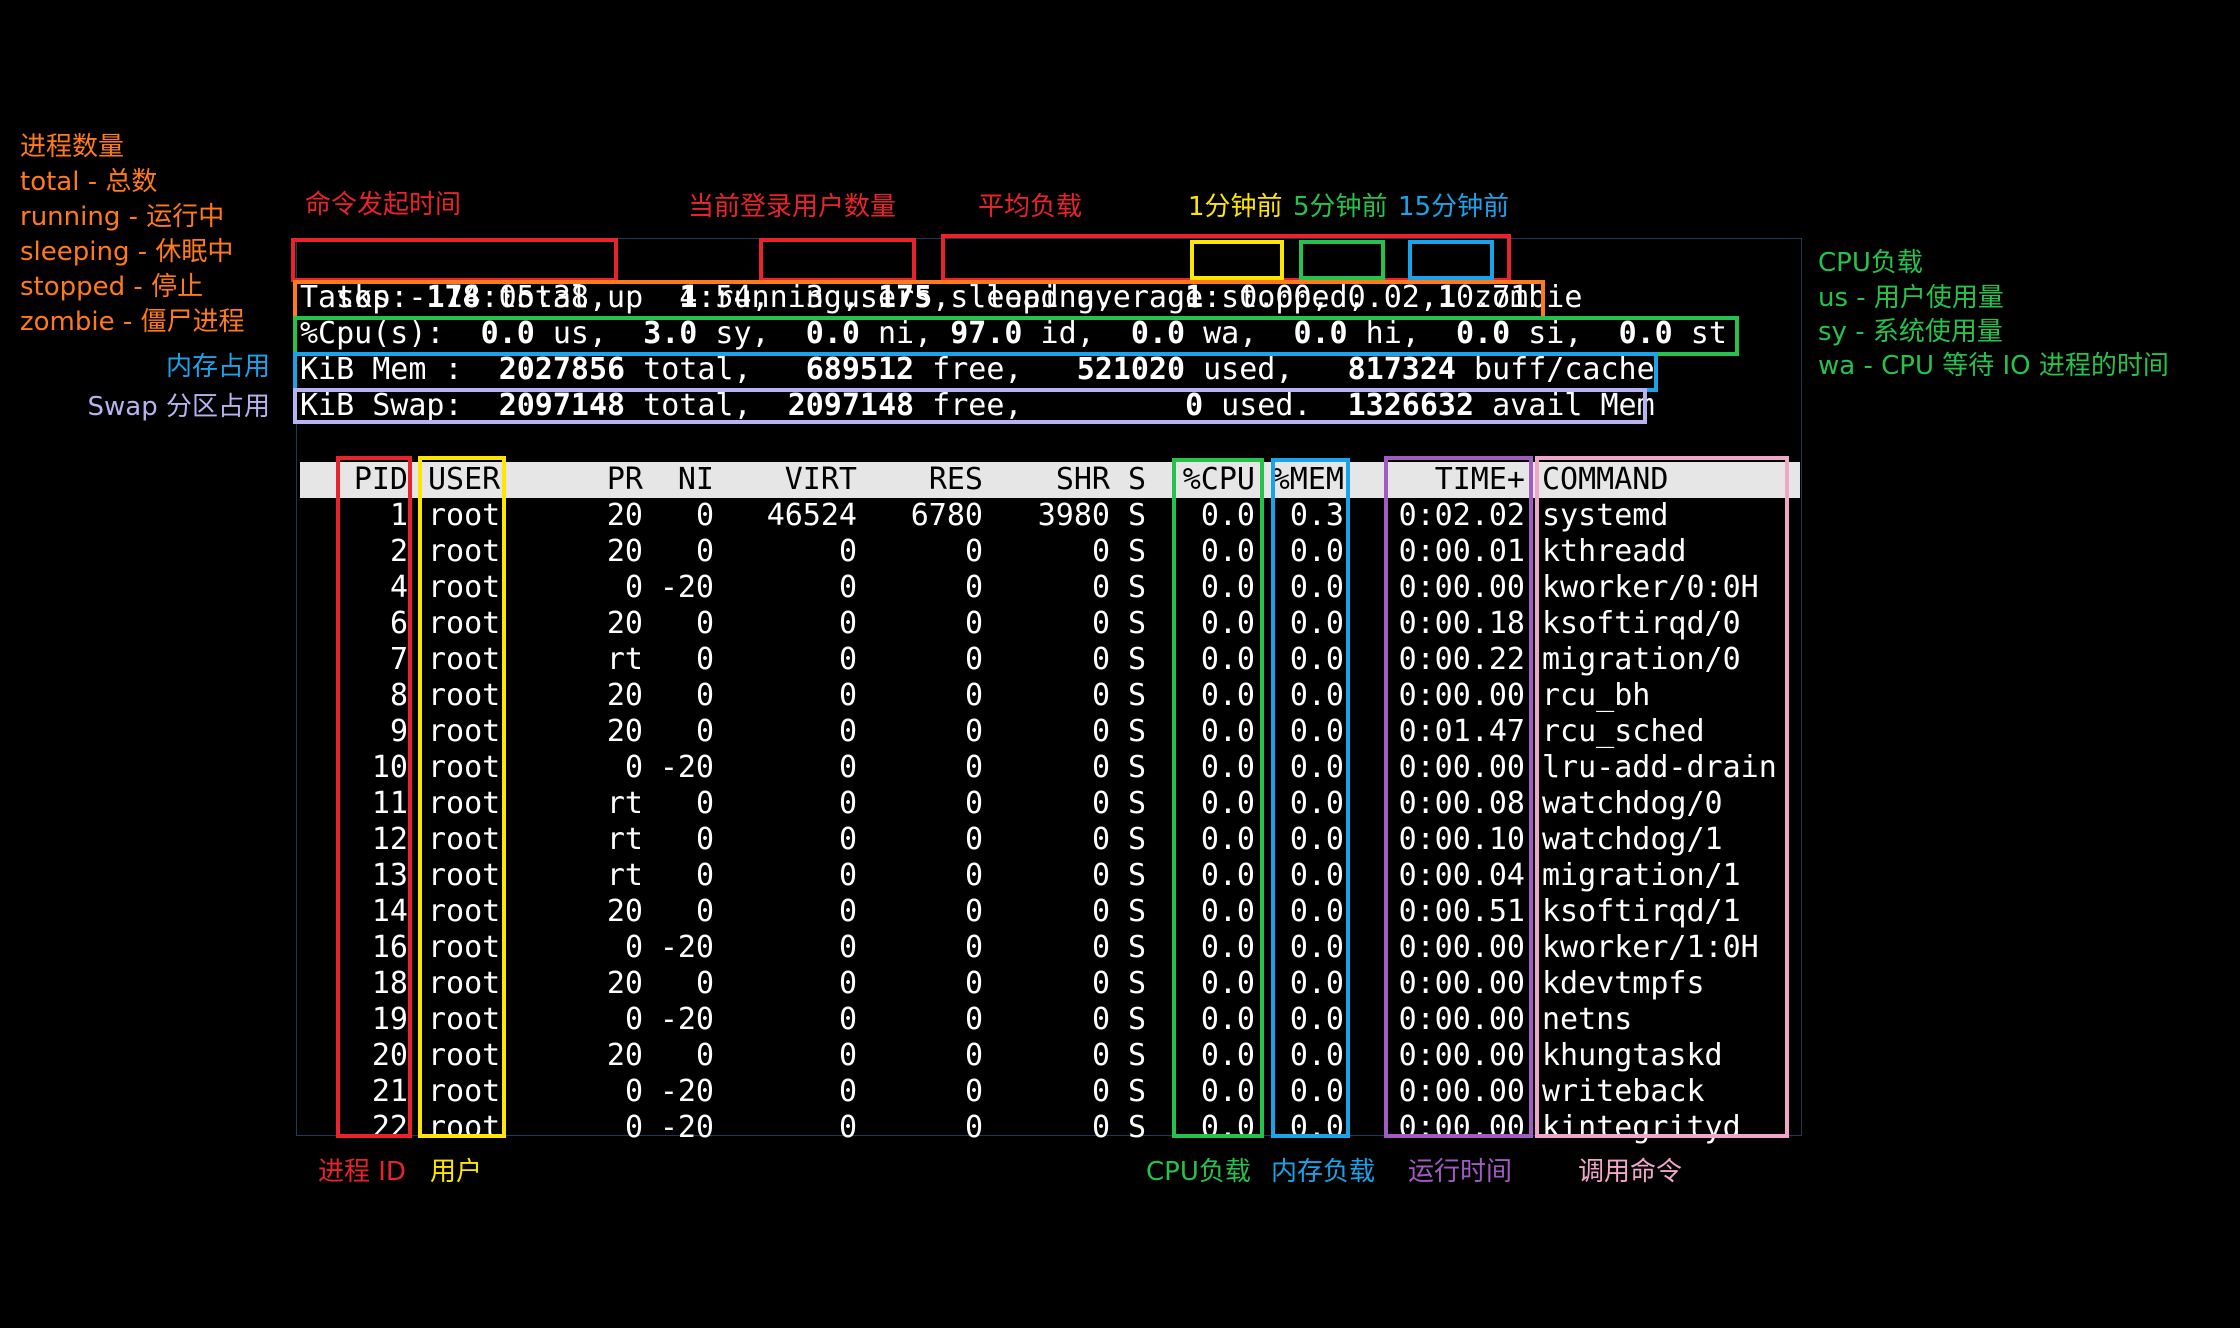 This screenshot has width=2240, height=1328. What do you see at coordinates (1235, 207) in the screenshot?
I see `annotation-1min: 1分钟前` at bounding box center [1235, 207].